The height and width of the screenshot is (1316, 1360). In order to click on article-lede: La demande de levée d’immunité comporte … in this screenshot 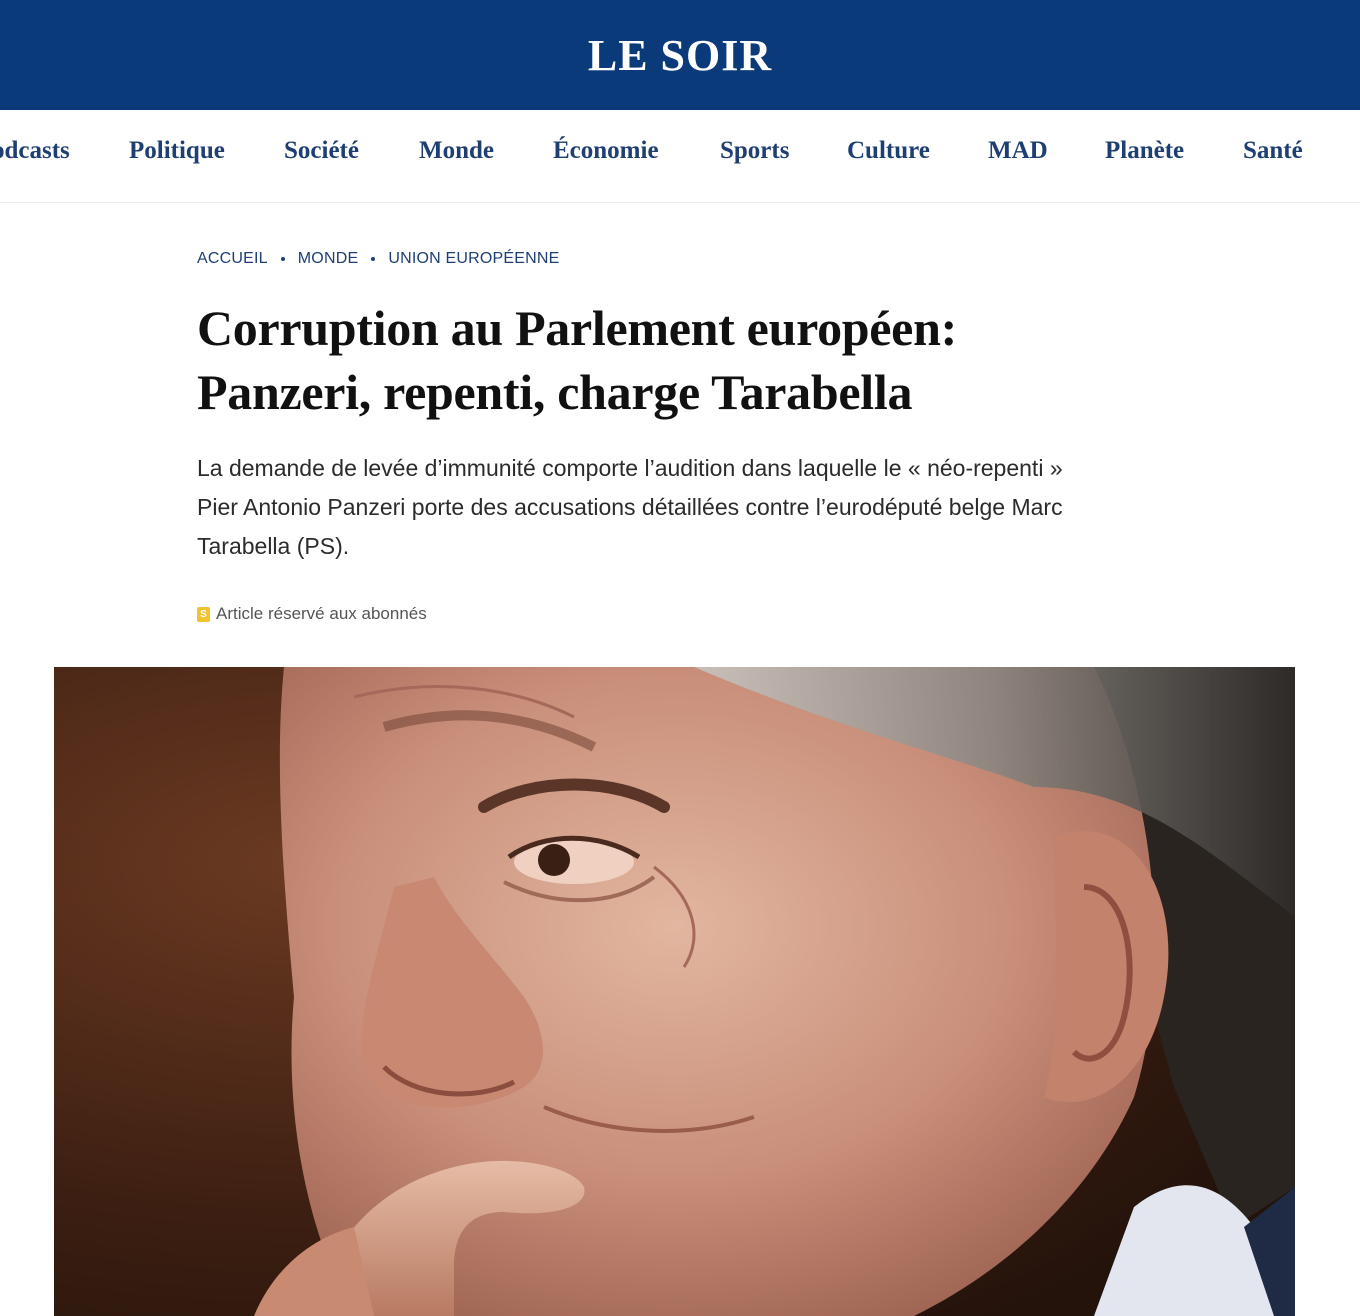, I will do `click(630, 507)`.